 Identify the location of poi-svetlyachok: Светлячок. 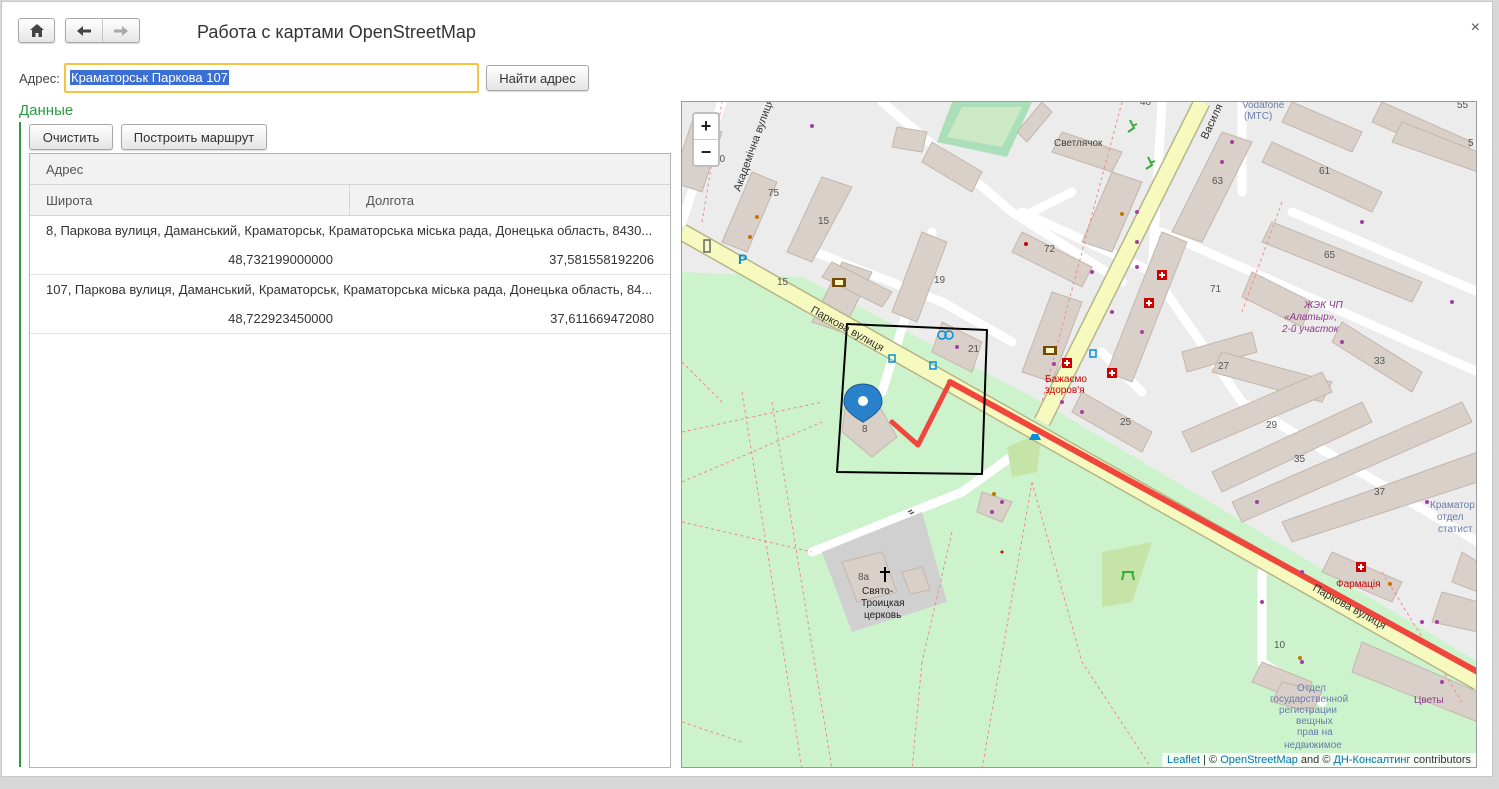
(1078, 143).